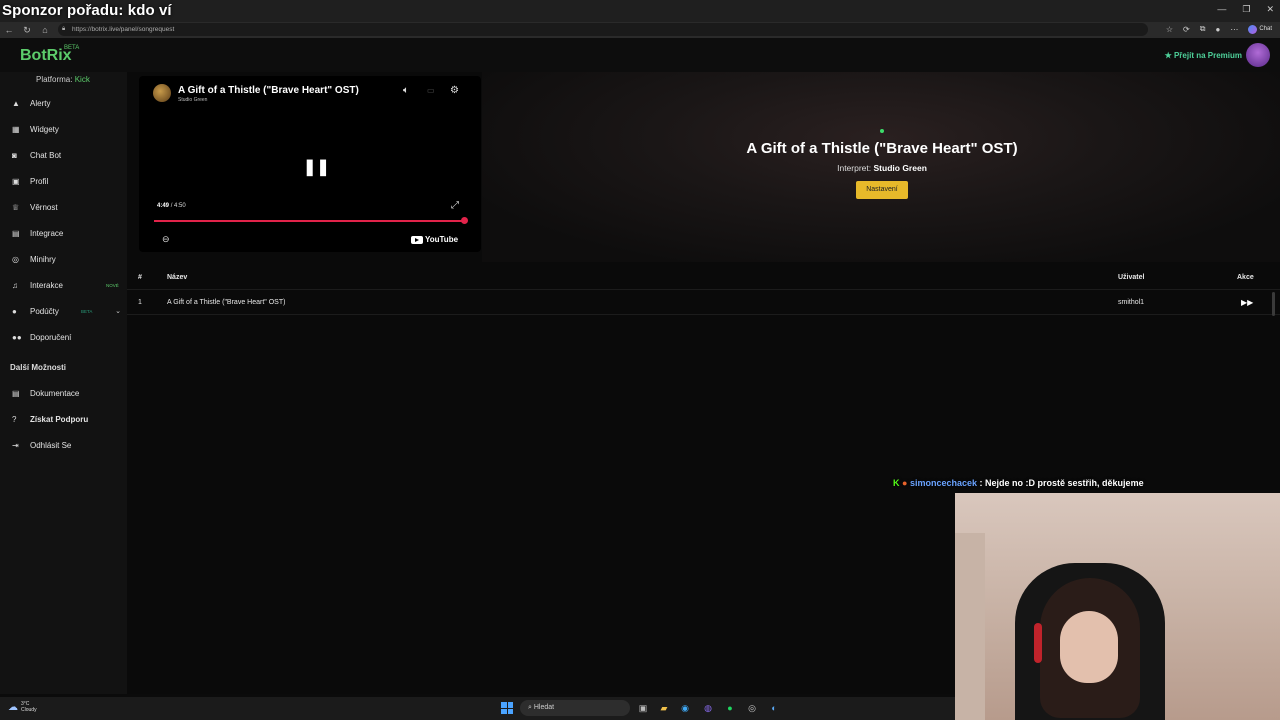  Describe the element at coordinates (63, 419) in the screenshot. I see `sidebar-item-podpora: ? Získat Podporu` at that location.